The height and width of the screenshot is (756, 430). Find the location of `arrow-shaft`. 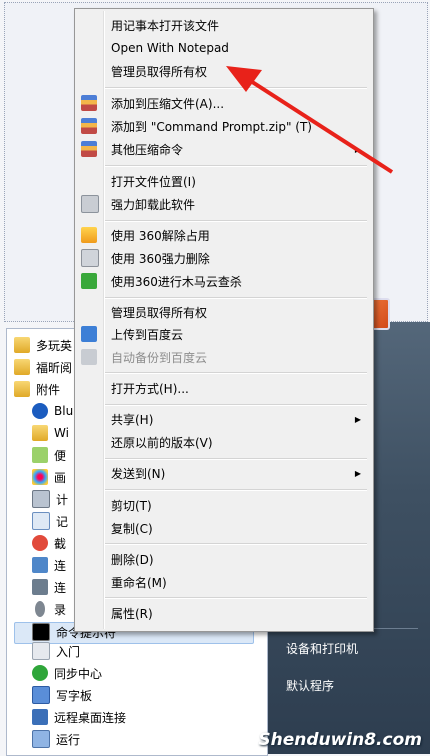

arrow-shaft is located at coordinates (319, 125).